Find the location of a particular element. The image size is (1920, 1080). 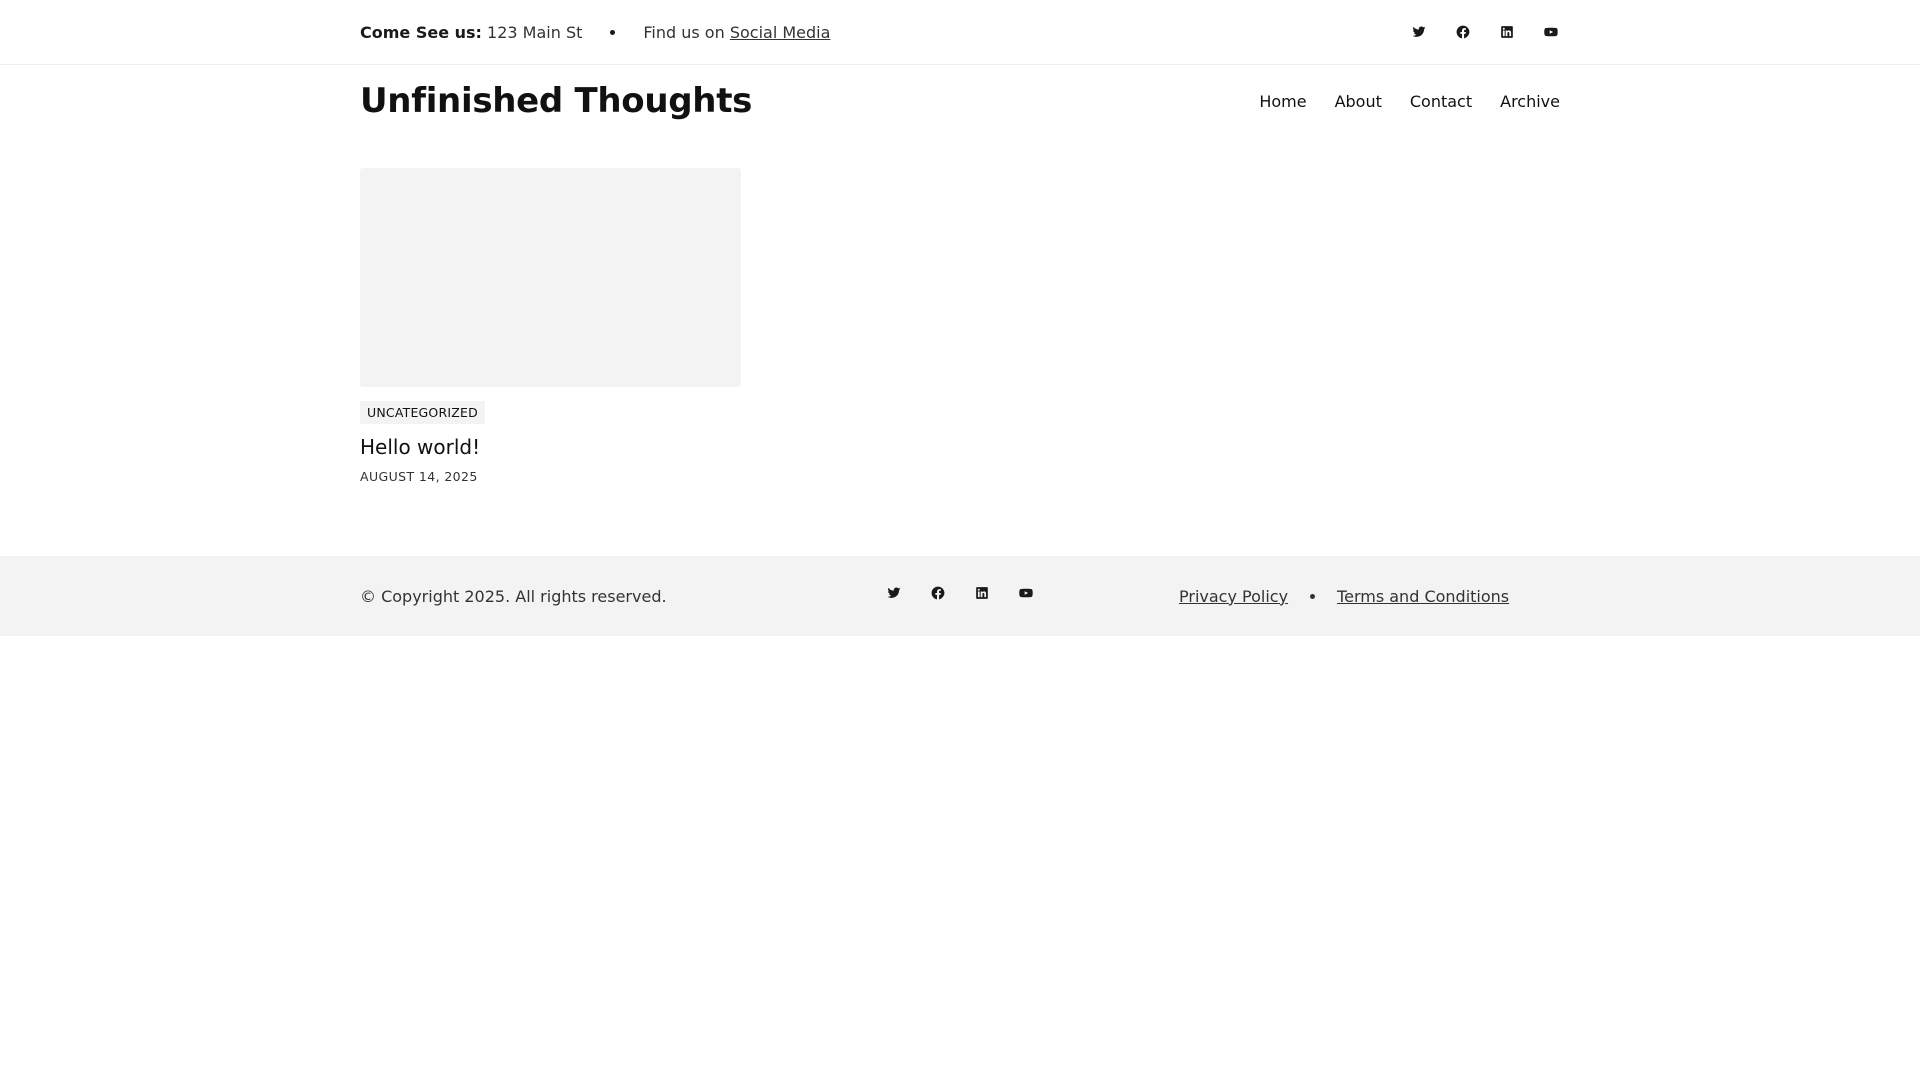

nav-about: About is located at coordinates (1358, 101).